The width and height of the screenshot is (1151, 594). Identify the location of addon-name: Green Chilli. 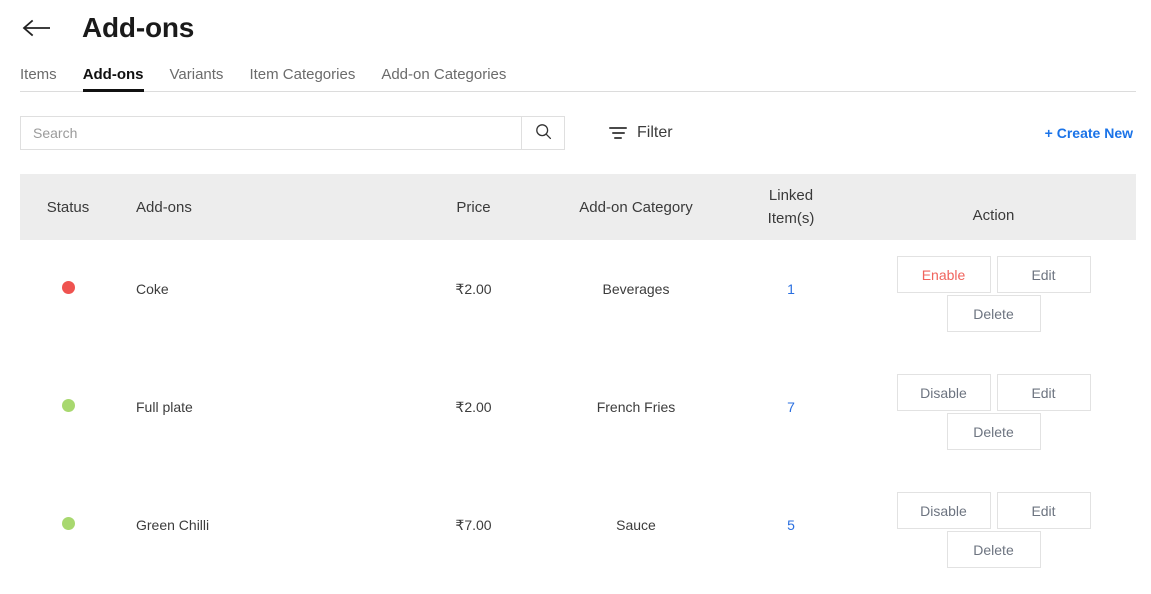
(173, 525).